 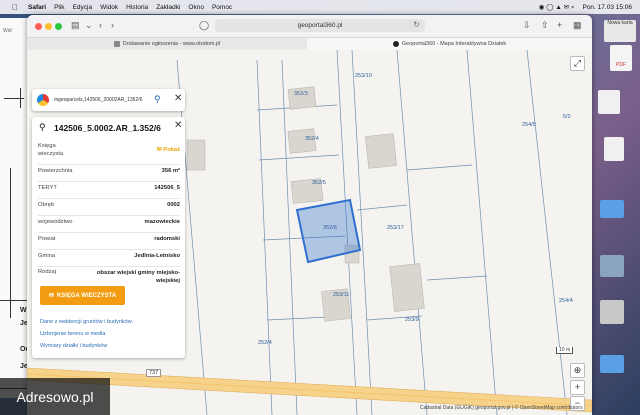 I want to click on back-icon: ‹, so click(x=100, y=25).